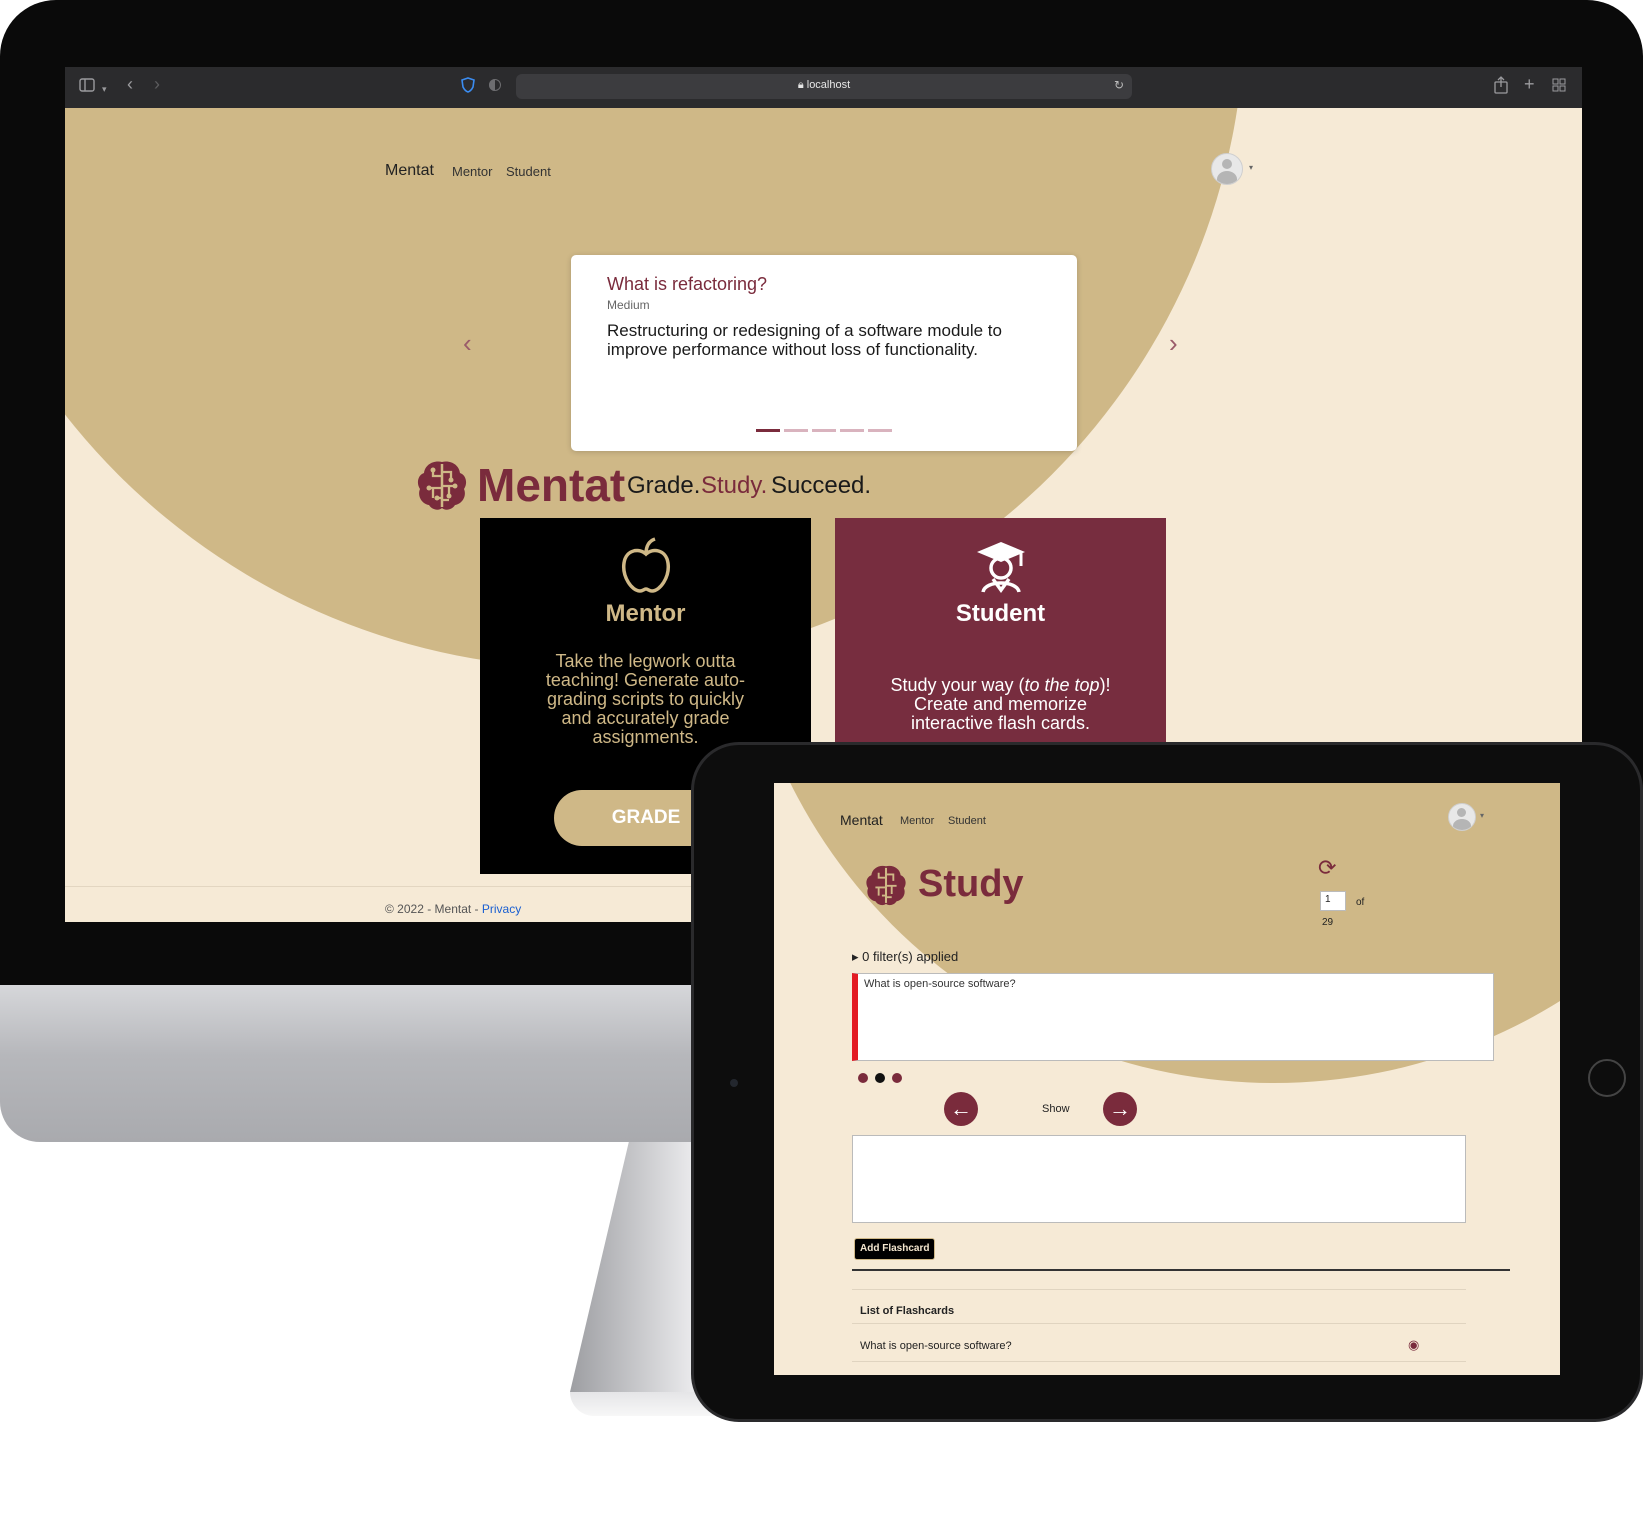  I want to click on tagline-grade: Grade., so click(664, 485).